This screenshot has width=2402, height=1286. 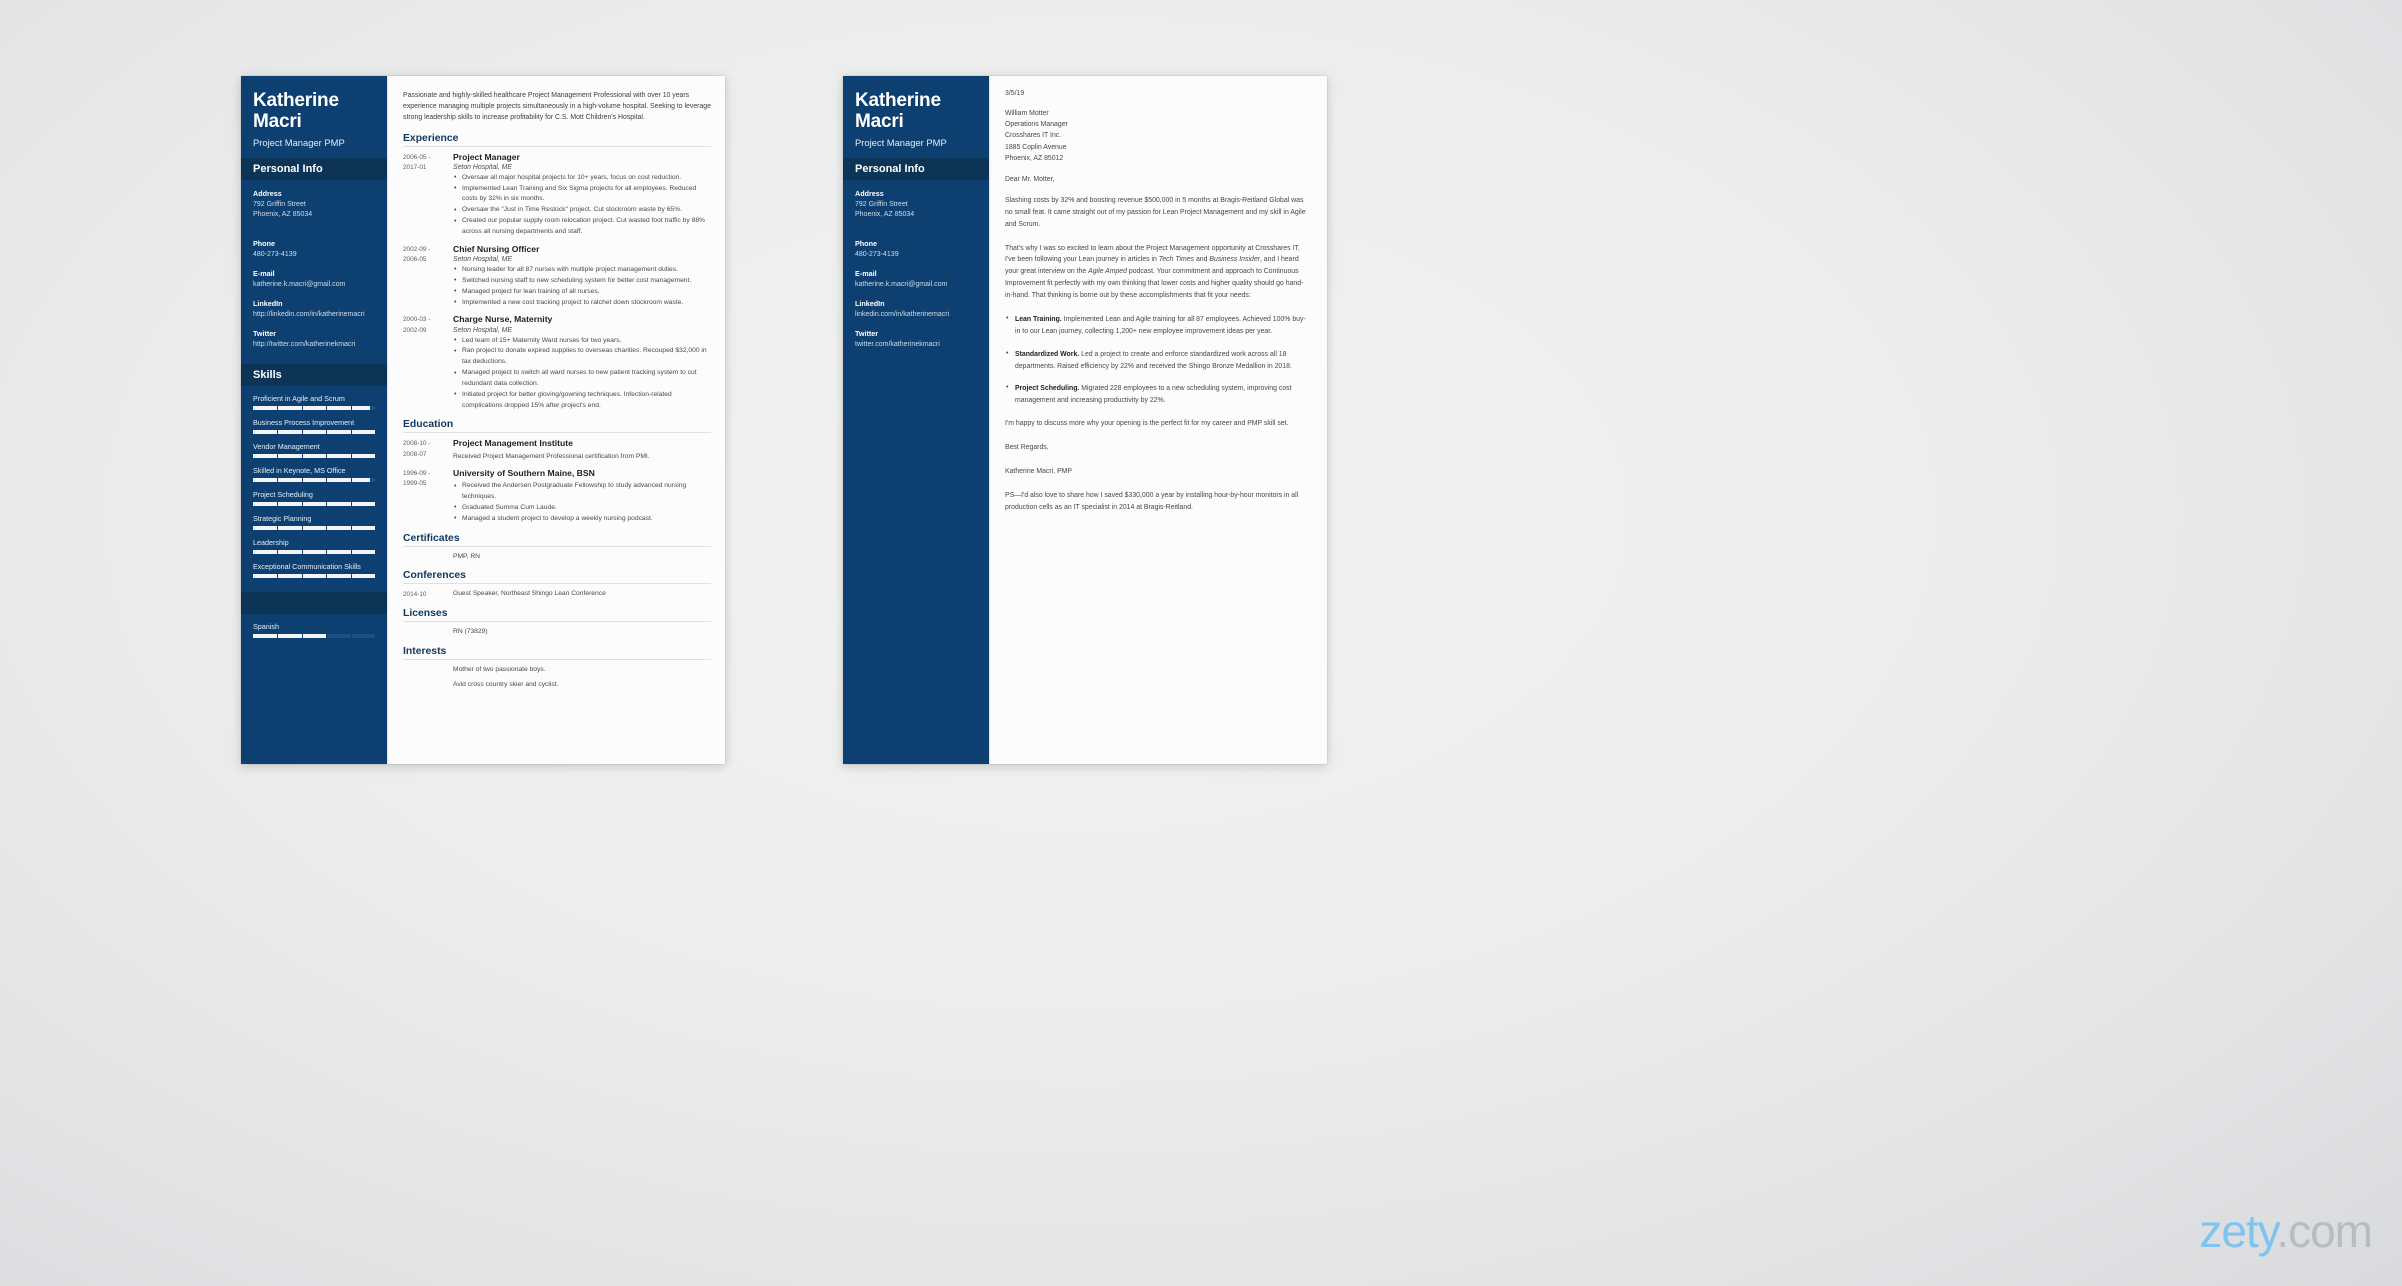 I want to click on contact-value: http://twitter.com/katherinekmacri, so click(x=314, y=345).